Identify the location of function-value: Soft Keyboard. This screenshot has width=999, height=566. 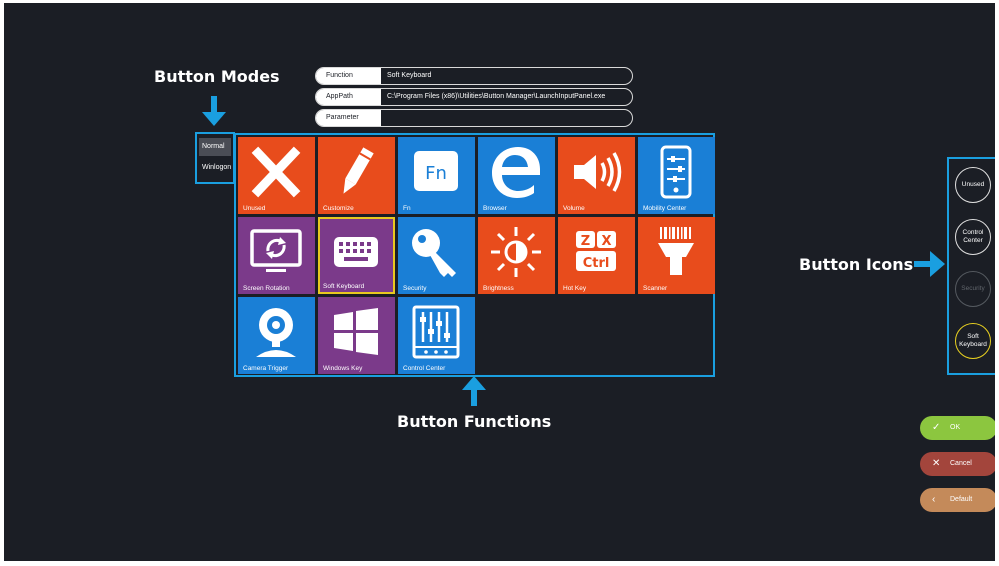
(506, 76).